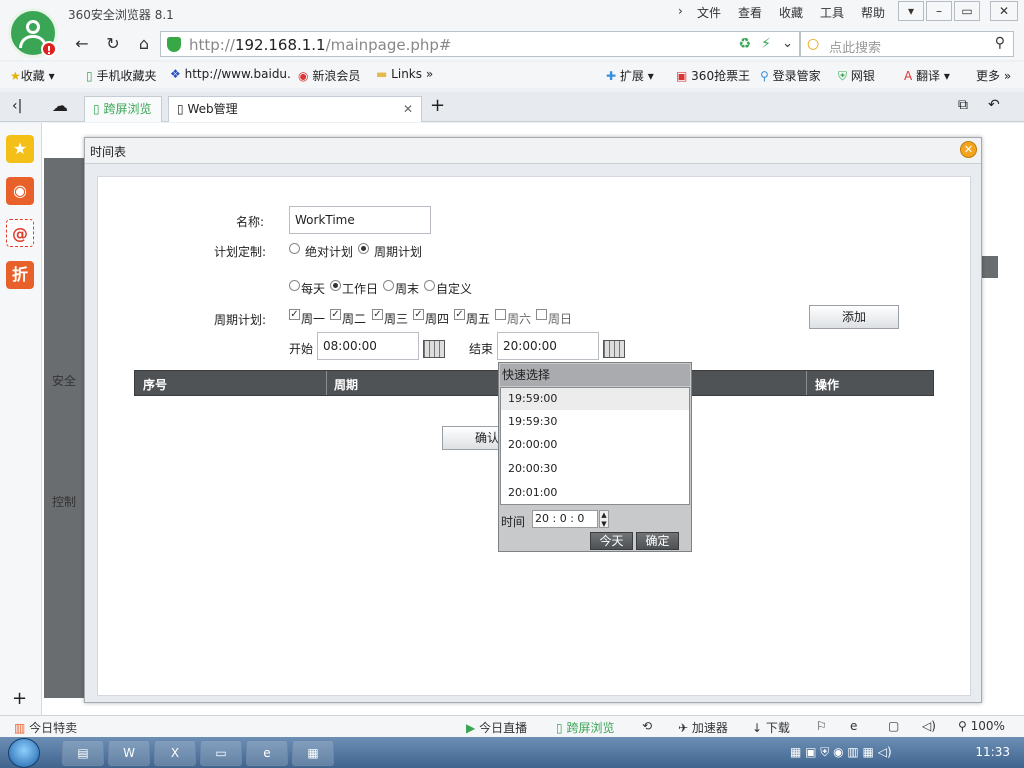 The width and height of the screenshot is (1024, 768). Describe the element at coordinates (854, 317) in the screenshot. I see `add-button: 添加` at that location.